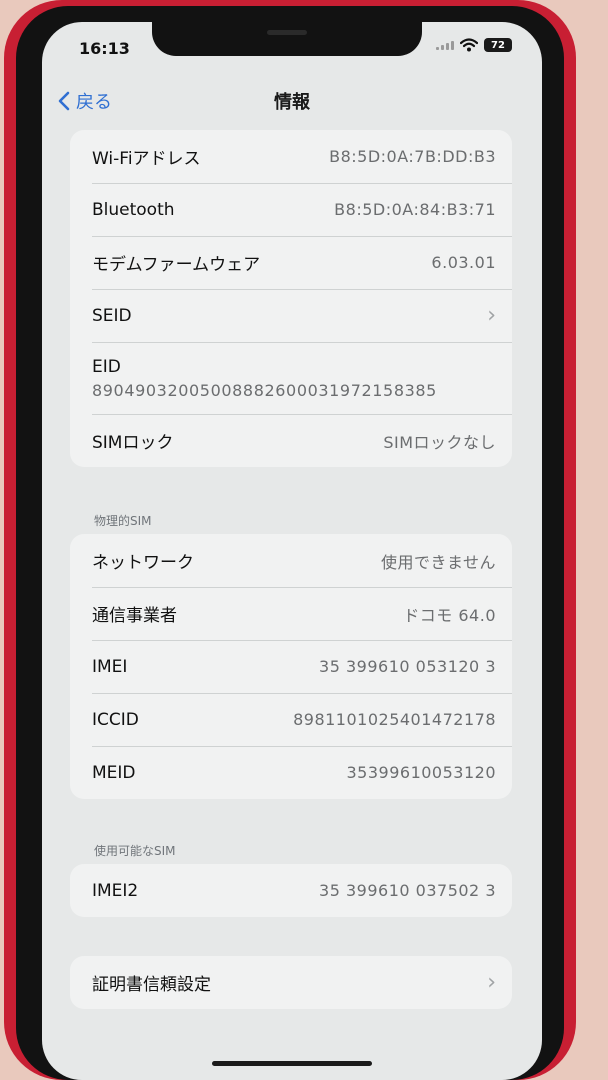 The height and width of the screenshot is (1080, 608). I want to click on row-value: 35399610053120, so click(421, 772).